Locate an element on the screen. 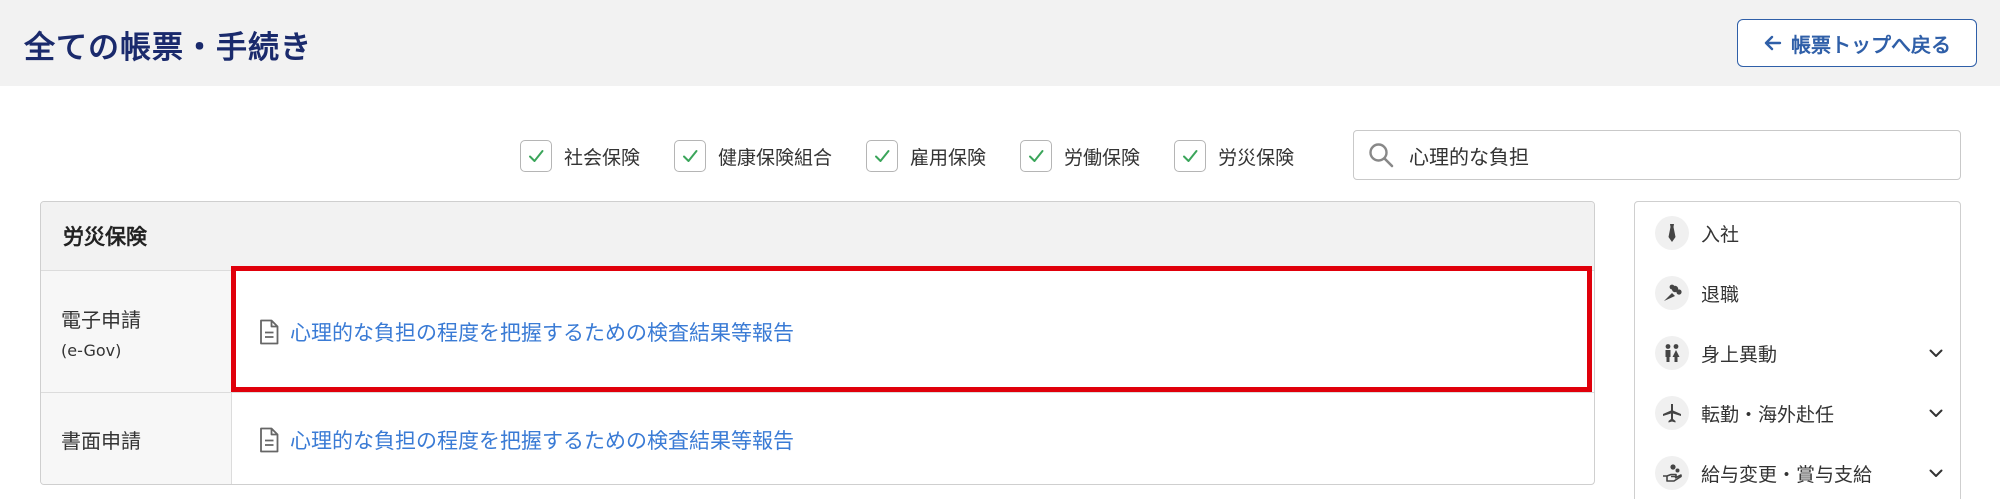 This screenshot has width=2000, height=499. filter-rodo-hoken: 労働保険 is located at coordinates (1080, 156).